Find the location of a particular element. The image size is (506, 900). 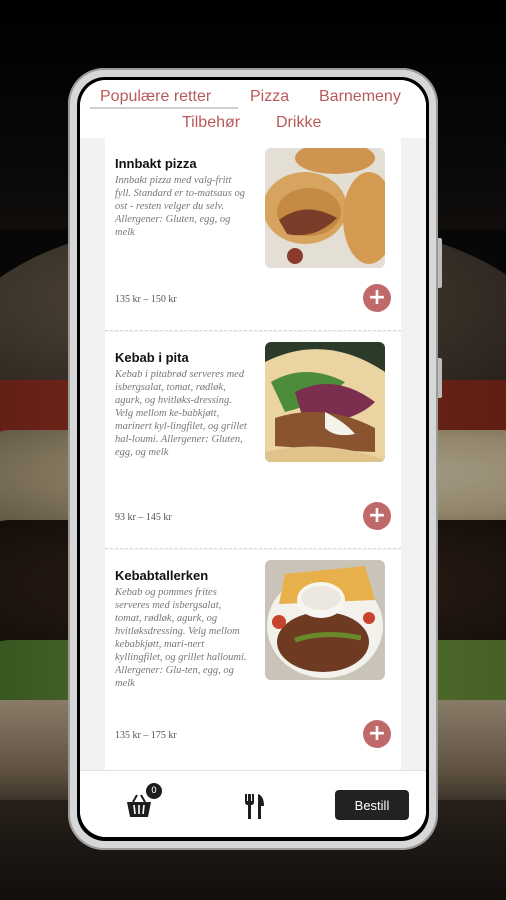

bottom-bar: 0 Bestill is located at coordinates (253, 803).